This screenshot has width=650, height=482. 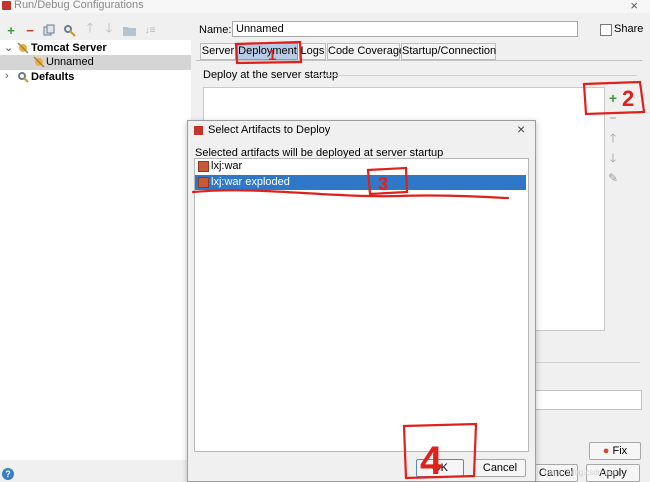 What do you see at coordinates (405, 29) in the screenshot?
I see `name-field` at bounding box center [405, 29].